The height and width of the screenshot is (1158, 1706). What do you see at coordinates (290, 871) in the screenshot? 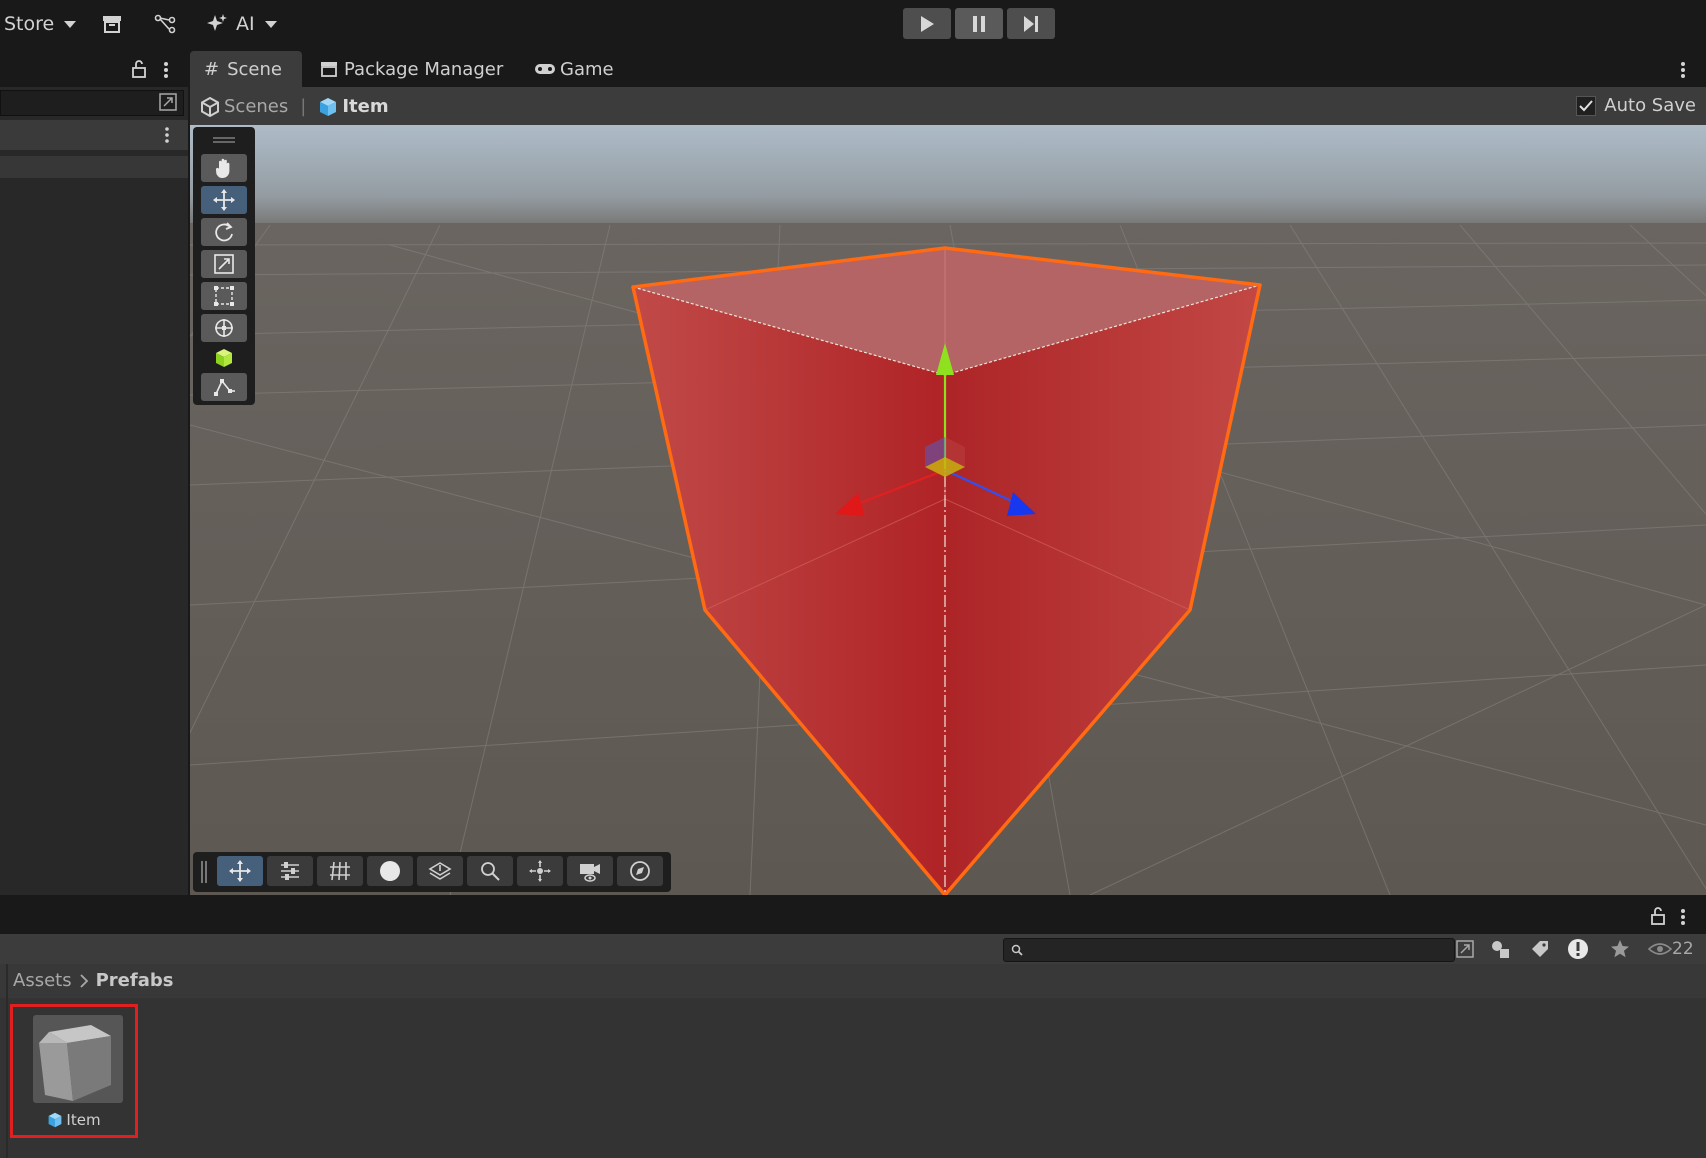
I see `settings-icon` at bounding box center [290, 871].